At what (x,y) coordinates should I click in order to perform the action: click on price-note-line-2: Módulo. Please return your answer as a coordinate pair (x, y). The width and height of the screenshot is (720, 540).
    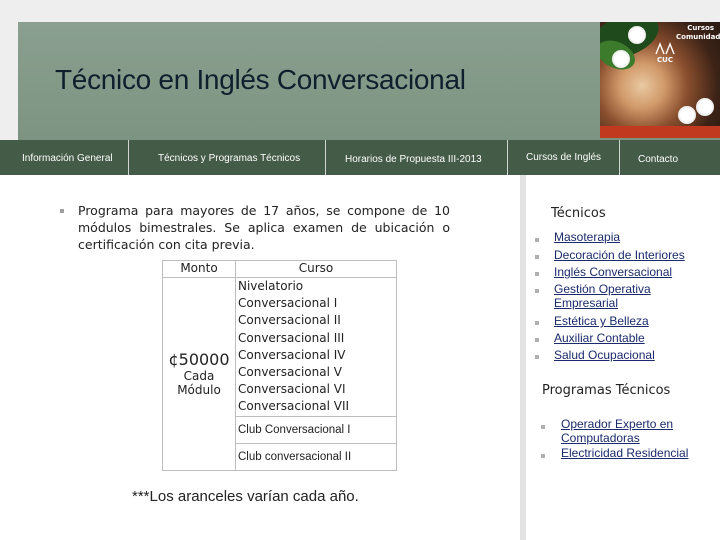
    Looking at the image, I should click on (199, 389).